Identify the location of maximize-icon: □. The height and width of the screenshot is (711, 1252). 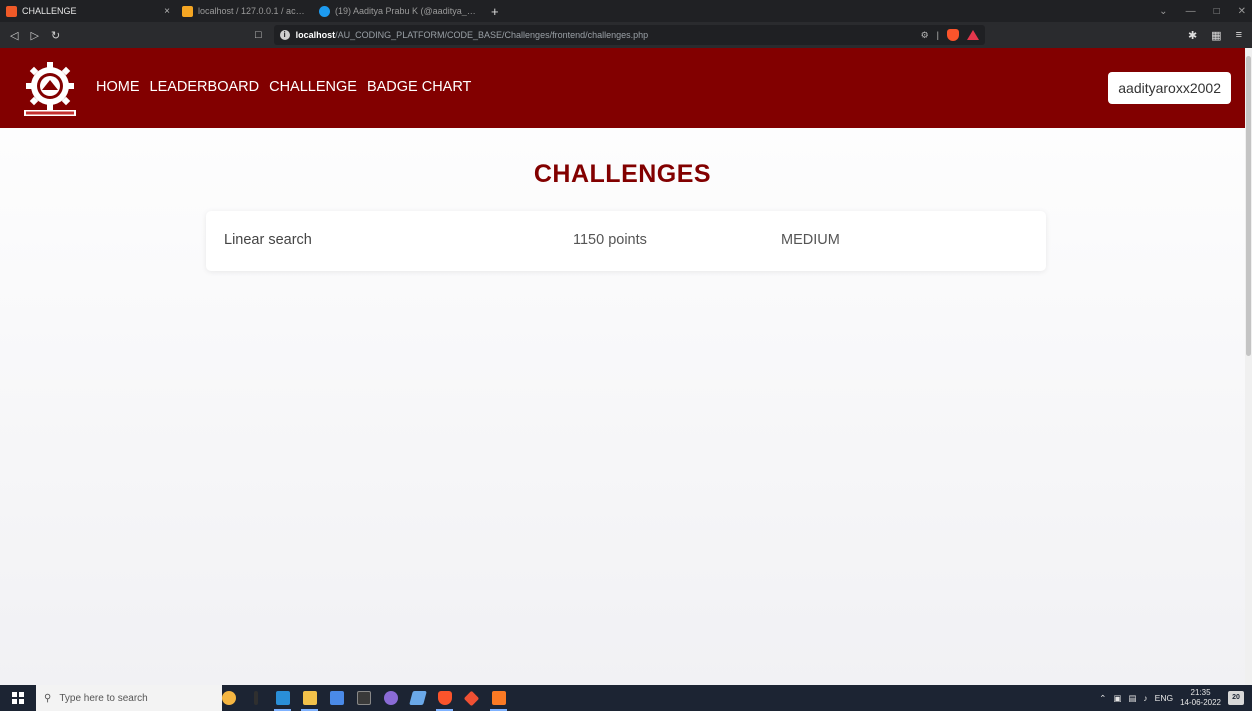
(1217, 11).